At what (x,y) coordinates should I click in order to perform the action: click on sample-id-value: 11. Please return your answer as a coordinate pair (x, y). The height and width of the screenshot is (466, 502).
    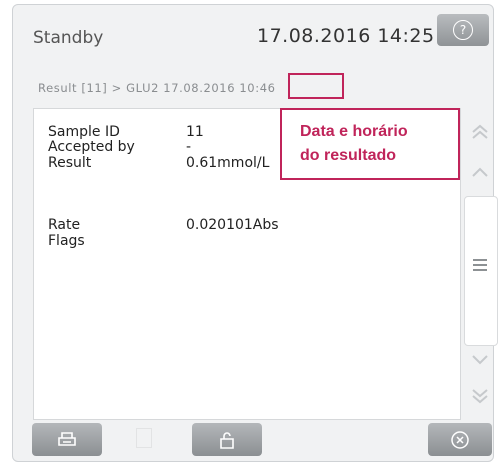
    Looking at the image, I should click on (195, 132).